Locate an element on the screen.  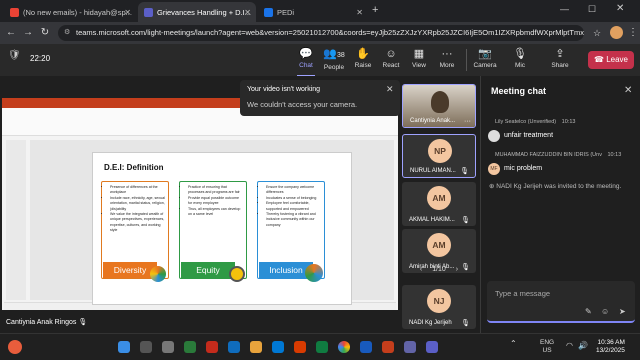
notice-body: We couldn't access your camera. is located at coordinates (302, 104).